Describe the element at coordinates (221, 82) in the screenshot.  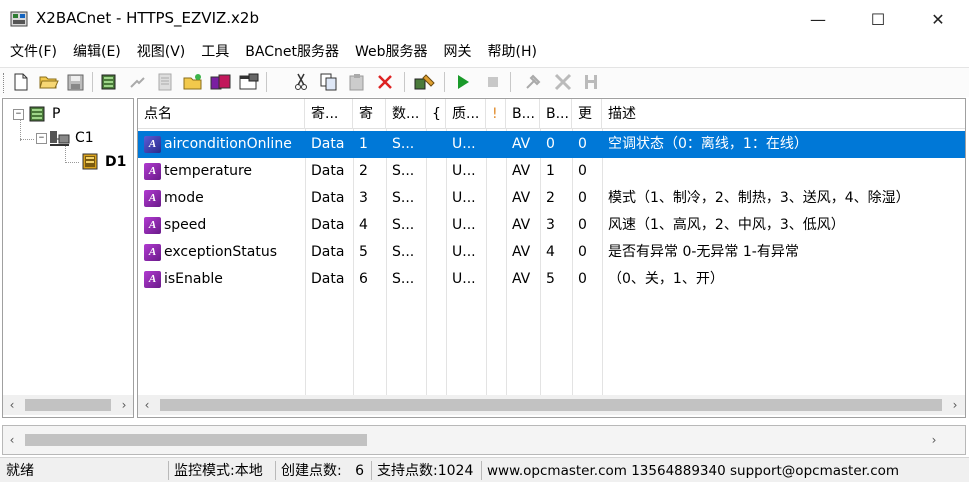
I see `multi-device-button` at that location.